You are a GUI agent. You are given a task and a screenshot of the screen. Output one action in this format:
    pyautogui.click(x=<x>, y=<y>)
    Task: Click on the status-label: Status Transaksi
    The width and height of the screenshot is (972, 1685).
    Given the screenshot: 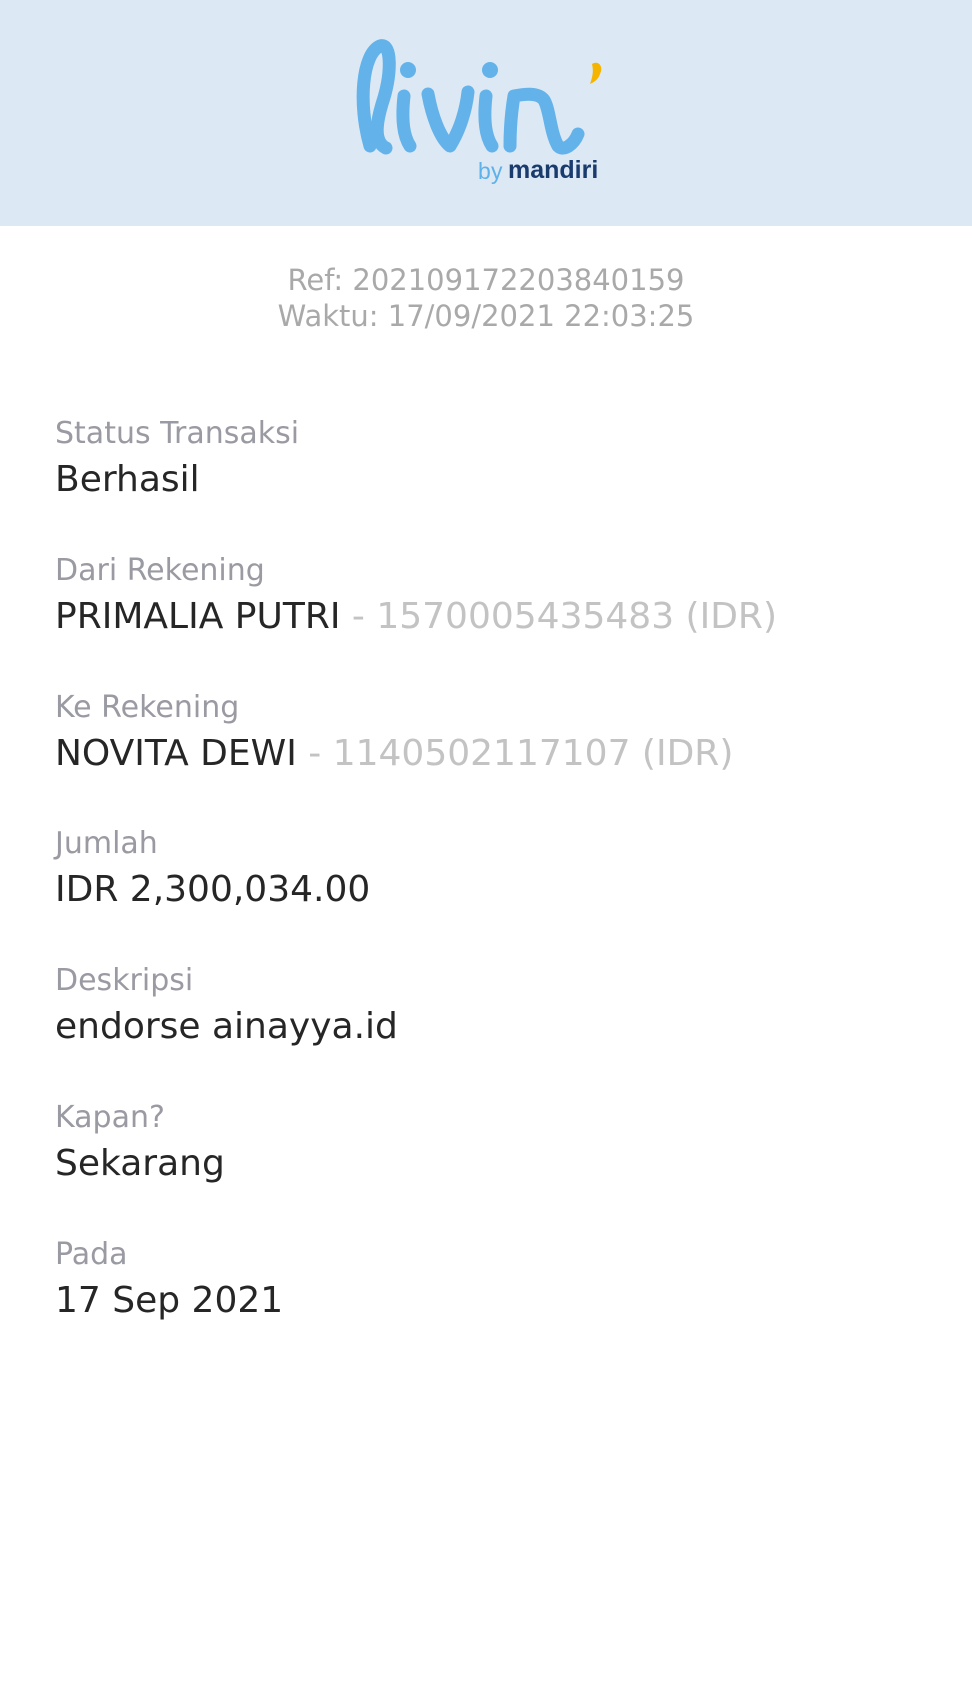 What is the action you would take?
    pyautogui.click(x=177, y=433)
    